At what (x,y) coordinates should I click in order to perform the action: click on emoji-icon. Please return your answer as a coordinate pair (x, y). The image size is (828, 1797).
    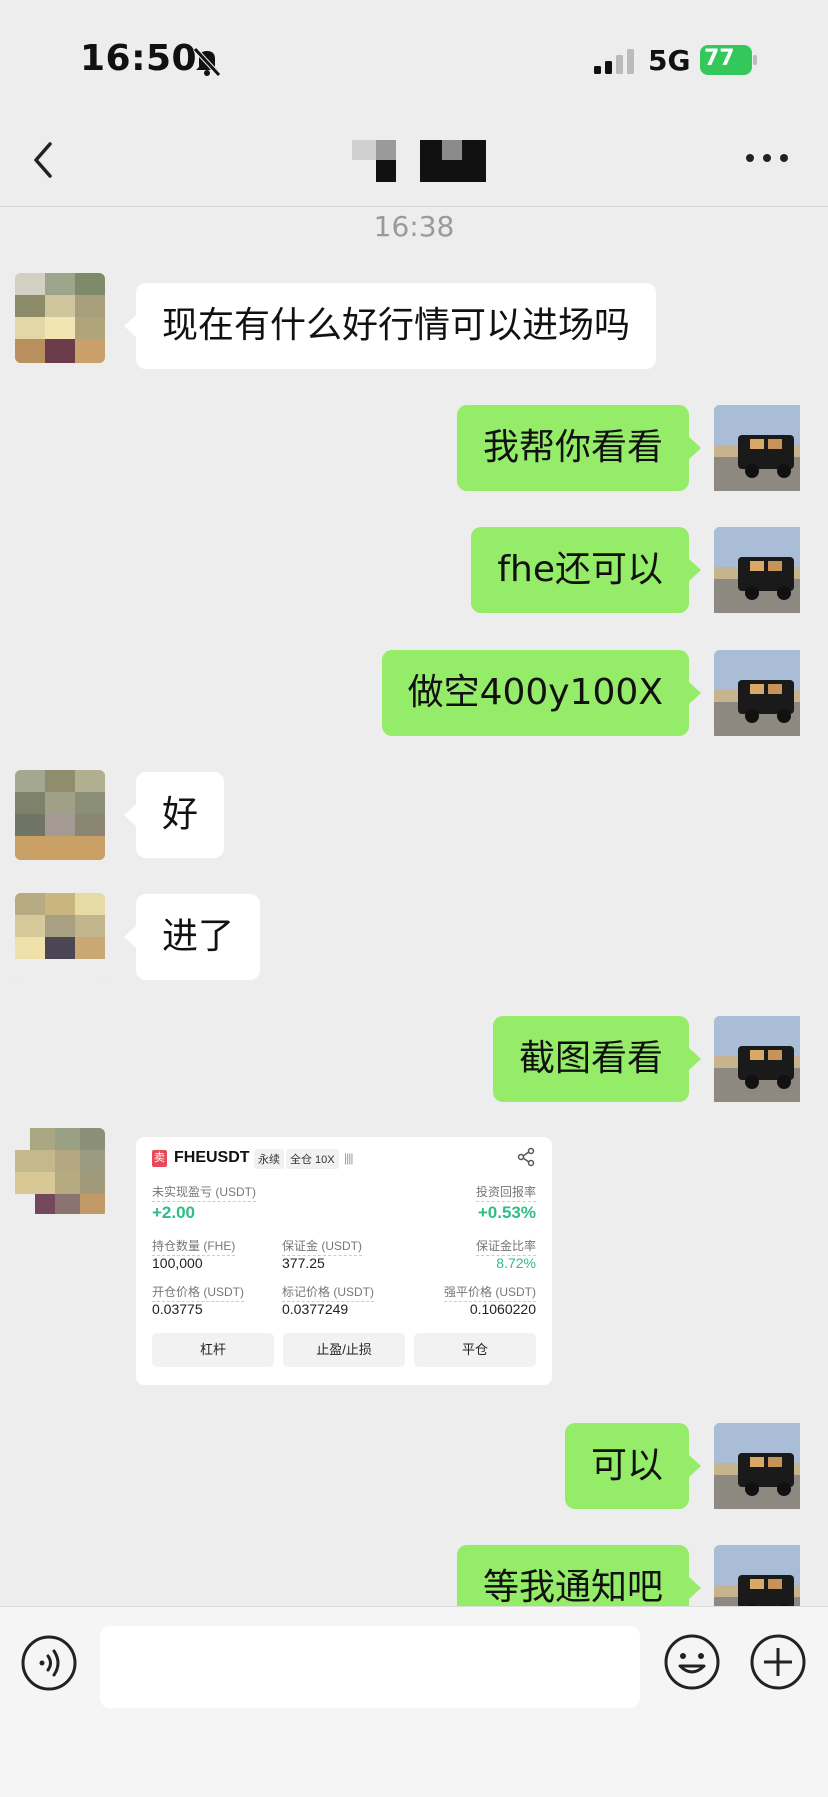
    Looking at the image, I should click on (692, 1662).